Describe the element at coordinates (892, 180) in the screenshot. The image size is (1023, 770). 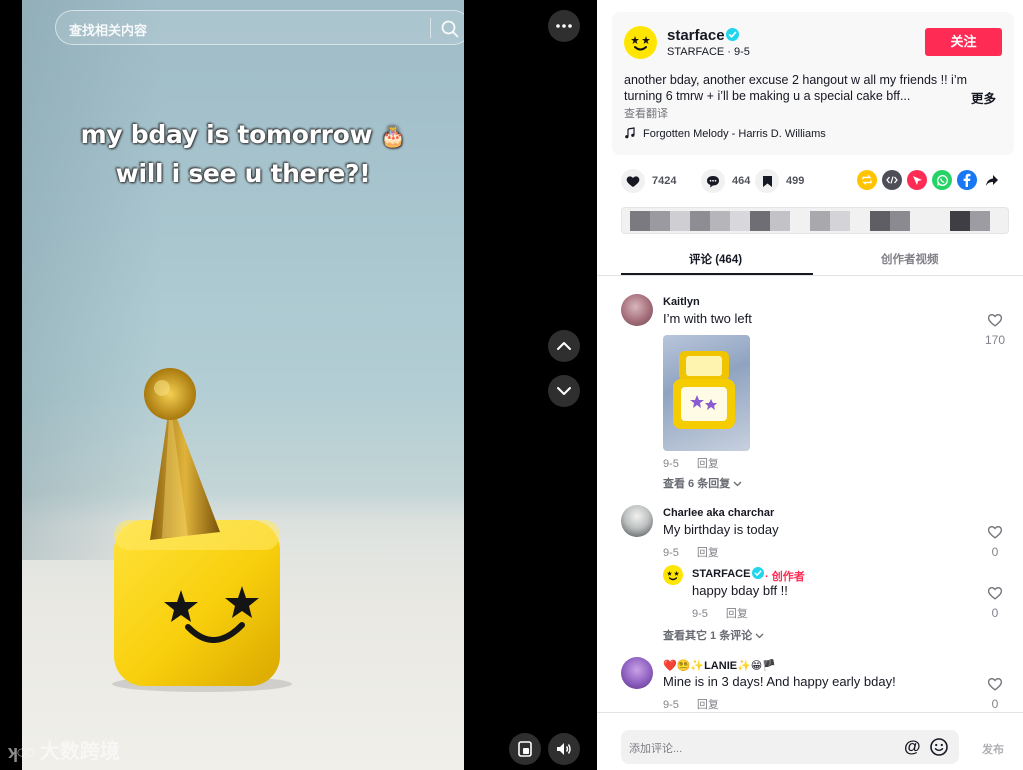
I see `embed-code-icon` at that location.